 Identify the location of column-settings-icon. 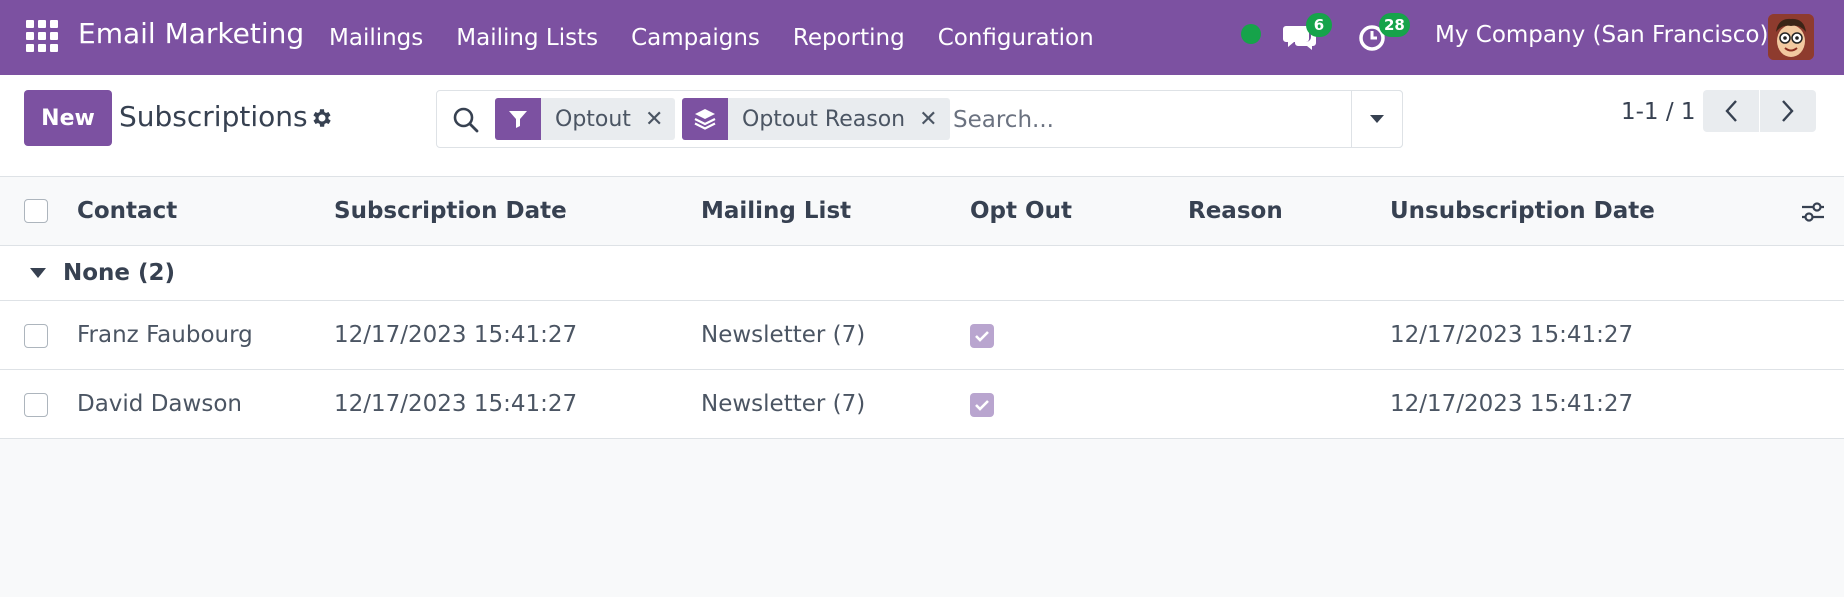
(1813, 212).